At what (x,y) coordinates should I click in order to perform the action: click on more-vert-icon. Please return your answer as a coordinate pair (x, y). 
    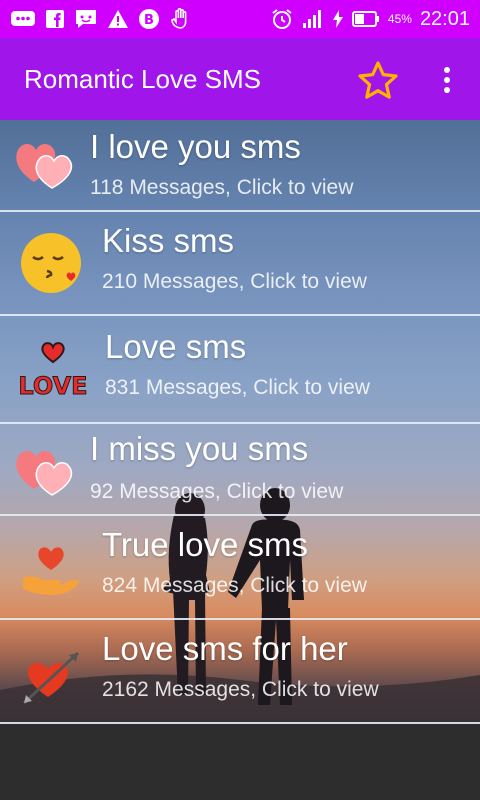
    Looking at the image, I should click on (447, 80).